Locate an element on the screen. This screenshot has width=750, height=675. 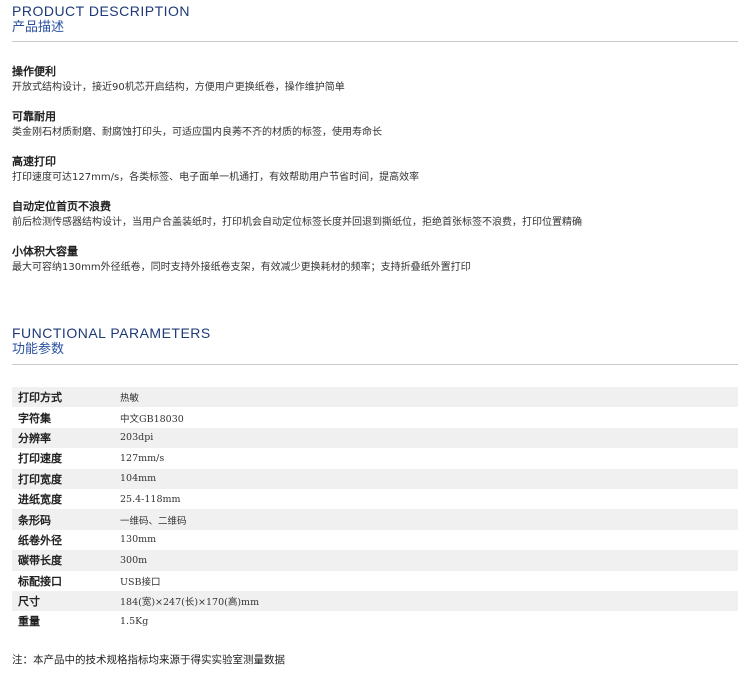
param-value: 中文GB18030 is located at coordinates (152, 419).